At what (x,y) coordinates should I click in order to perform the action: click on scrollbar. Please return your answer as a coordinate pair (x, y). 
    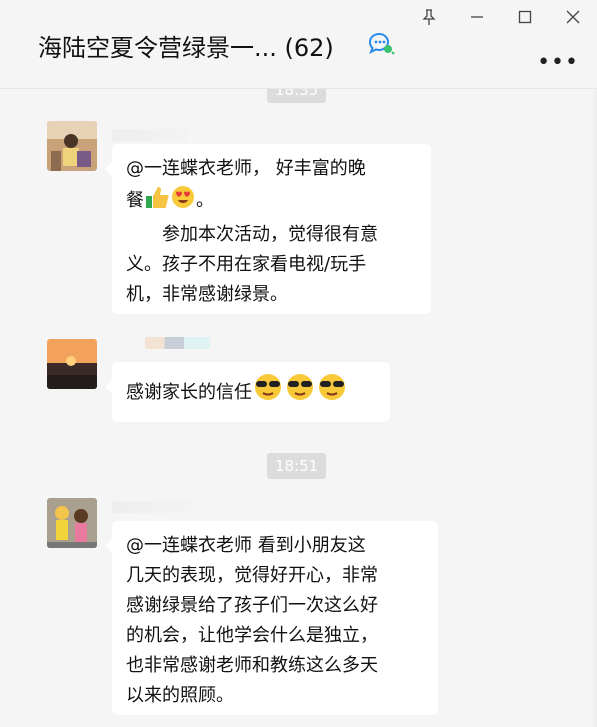
    Looking at the image, I should click on (595, 408).